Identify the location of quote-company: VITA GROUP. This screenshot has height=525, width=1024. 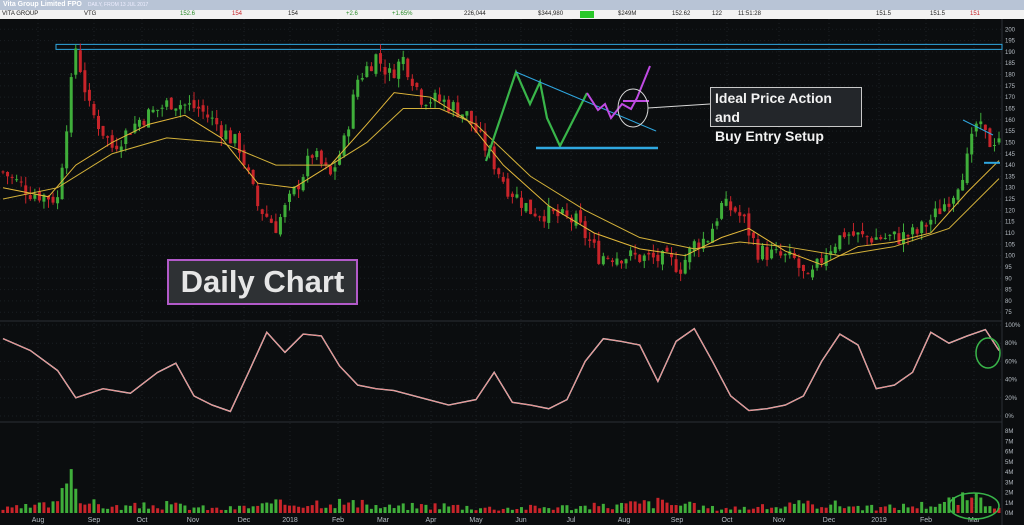
(20, 14).